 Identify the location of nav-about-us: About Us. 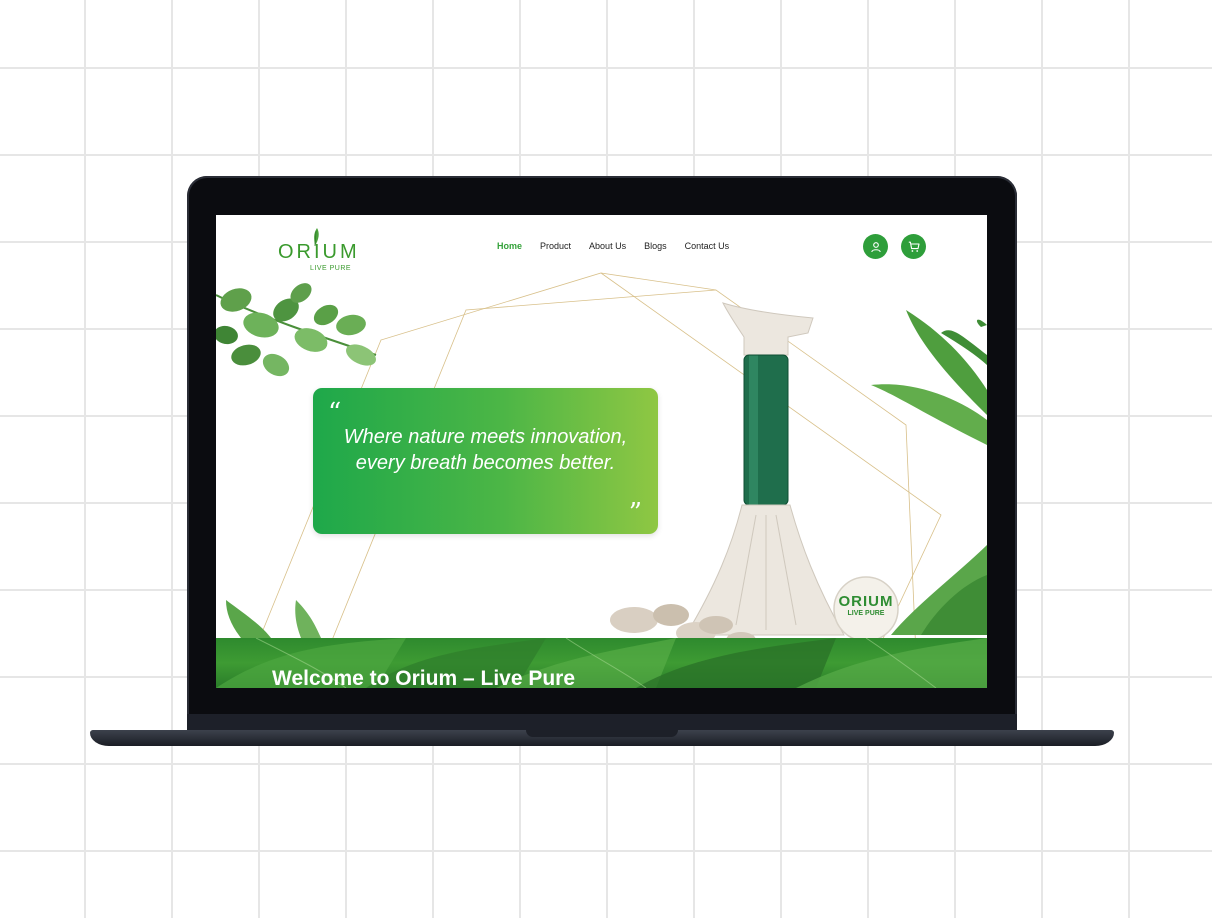
(607, 246).